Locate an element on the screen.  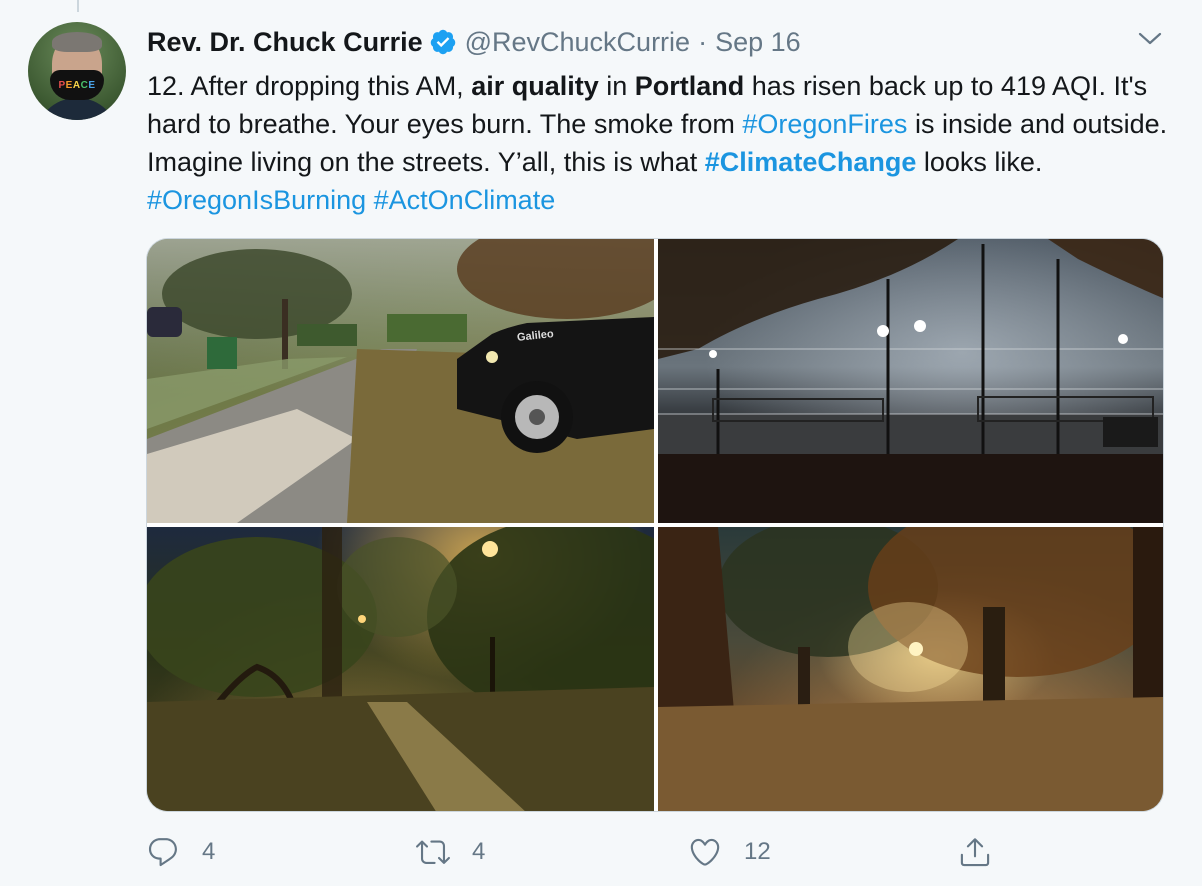
reply-icon is located at coordinates (162, 852).